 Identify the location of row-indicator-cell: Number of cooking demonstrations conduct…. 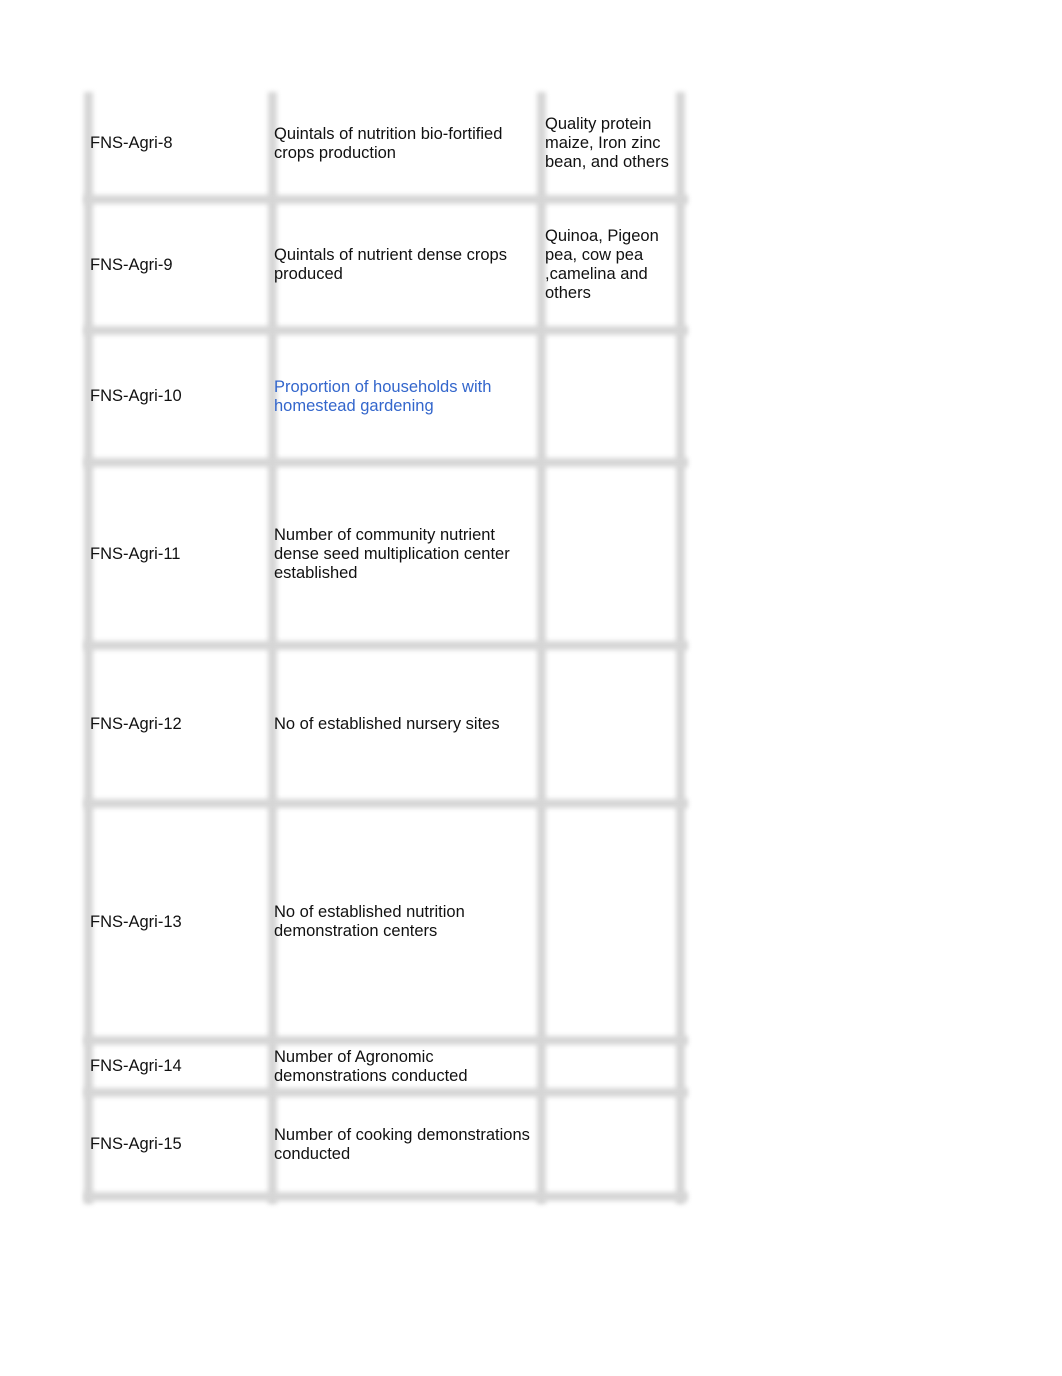
(404, 1144).